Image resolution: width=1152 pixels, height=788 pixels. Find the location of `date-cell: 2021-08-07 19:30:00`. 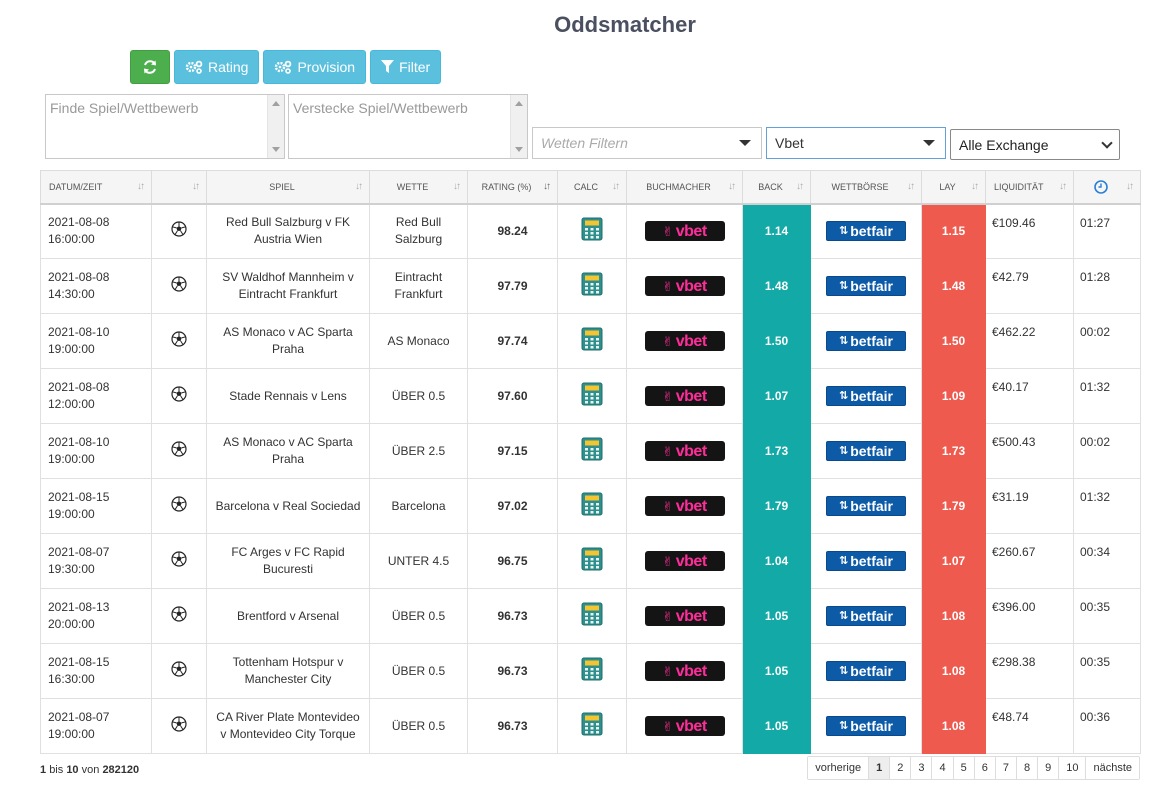

date-cell: 2021-08-07 19:30:00 is located at coordinates (96, 561).